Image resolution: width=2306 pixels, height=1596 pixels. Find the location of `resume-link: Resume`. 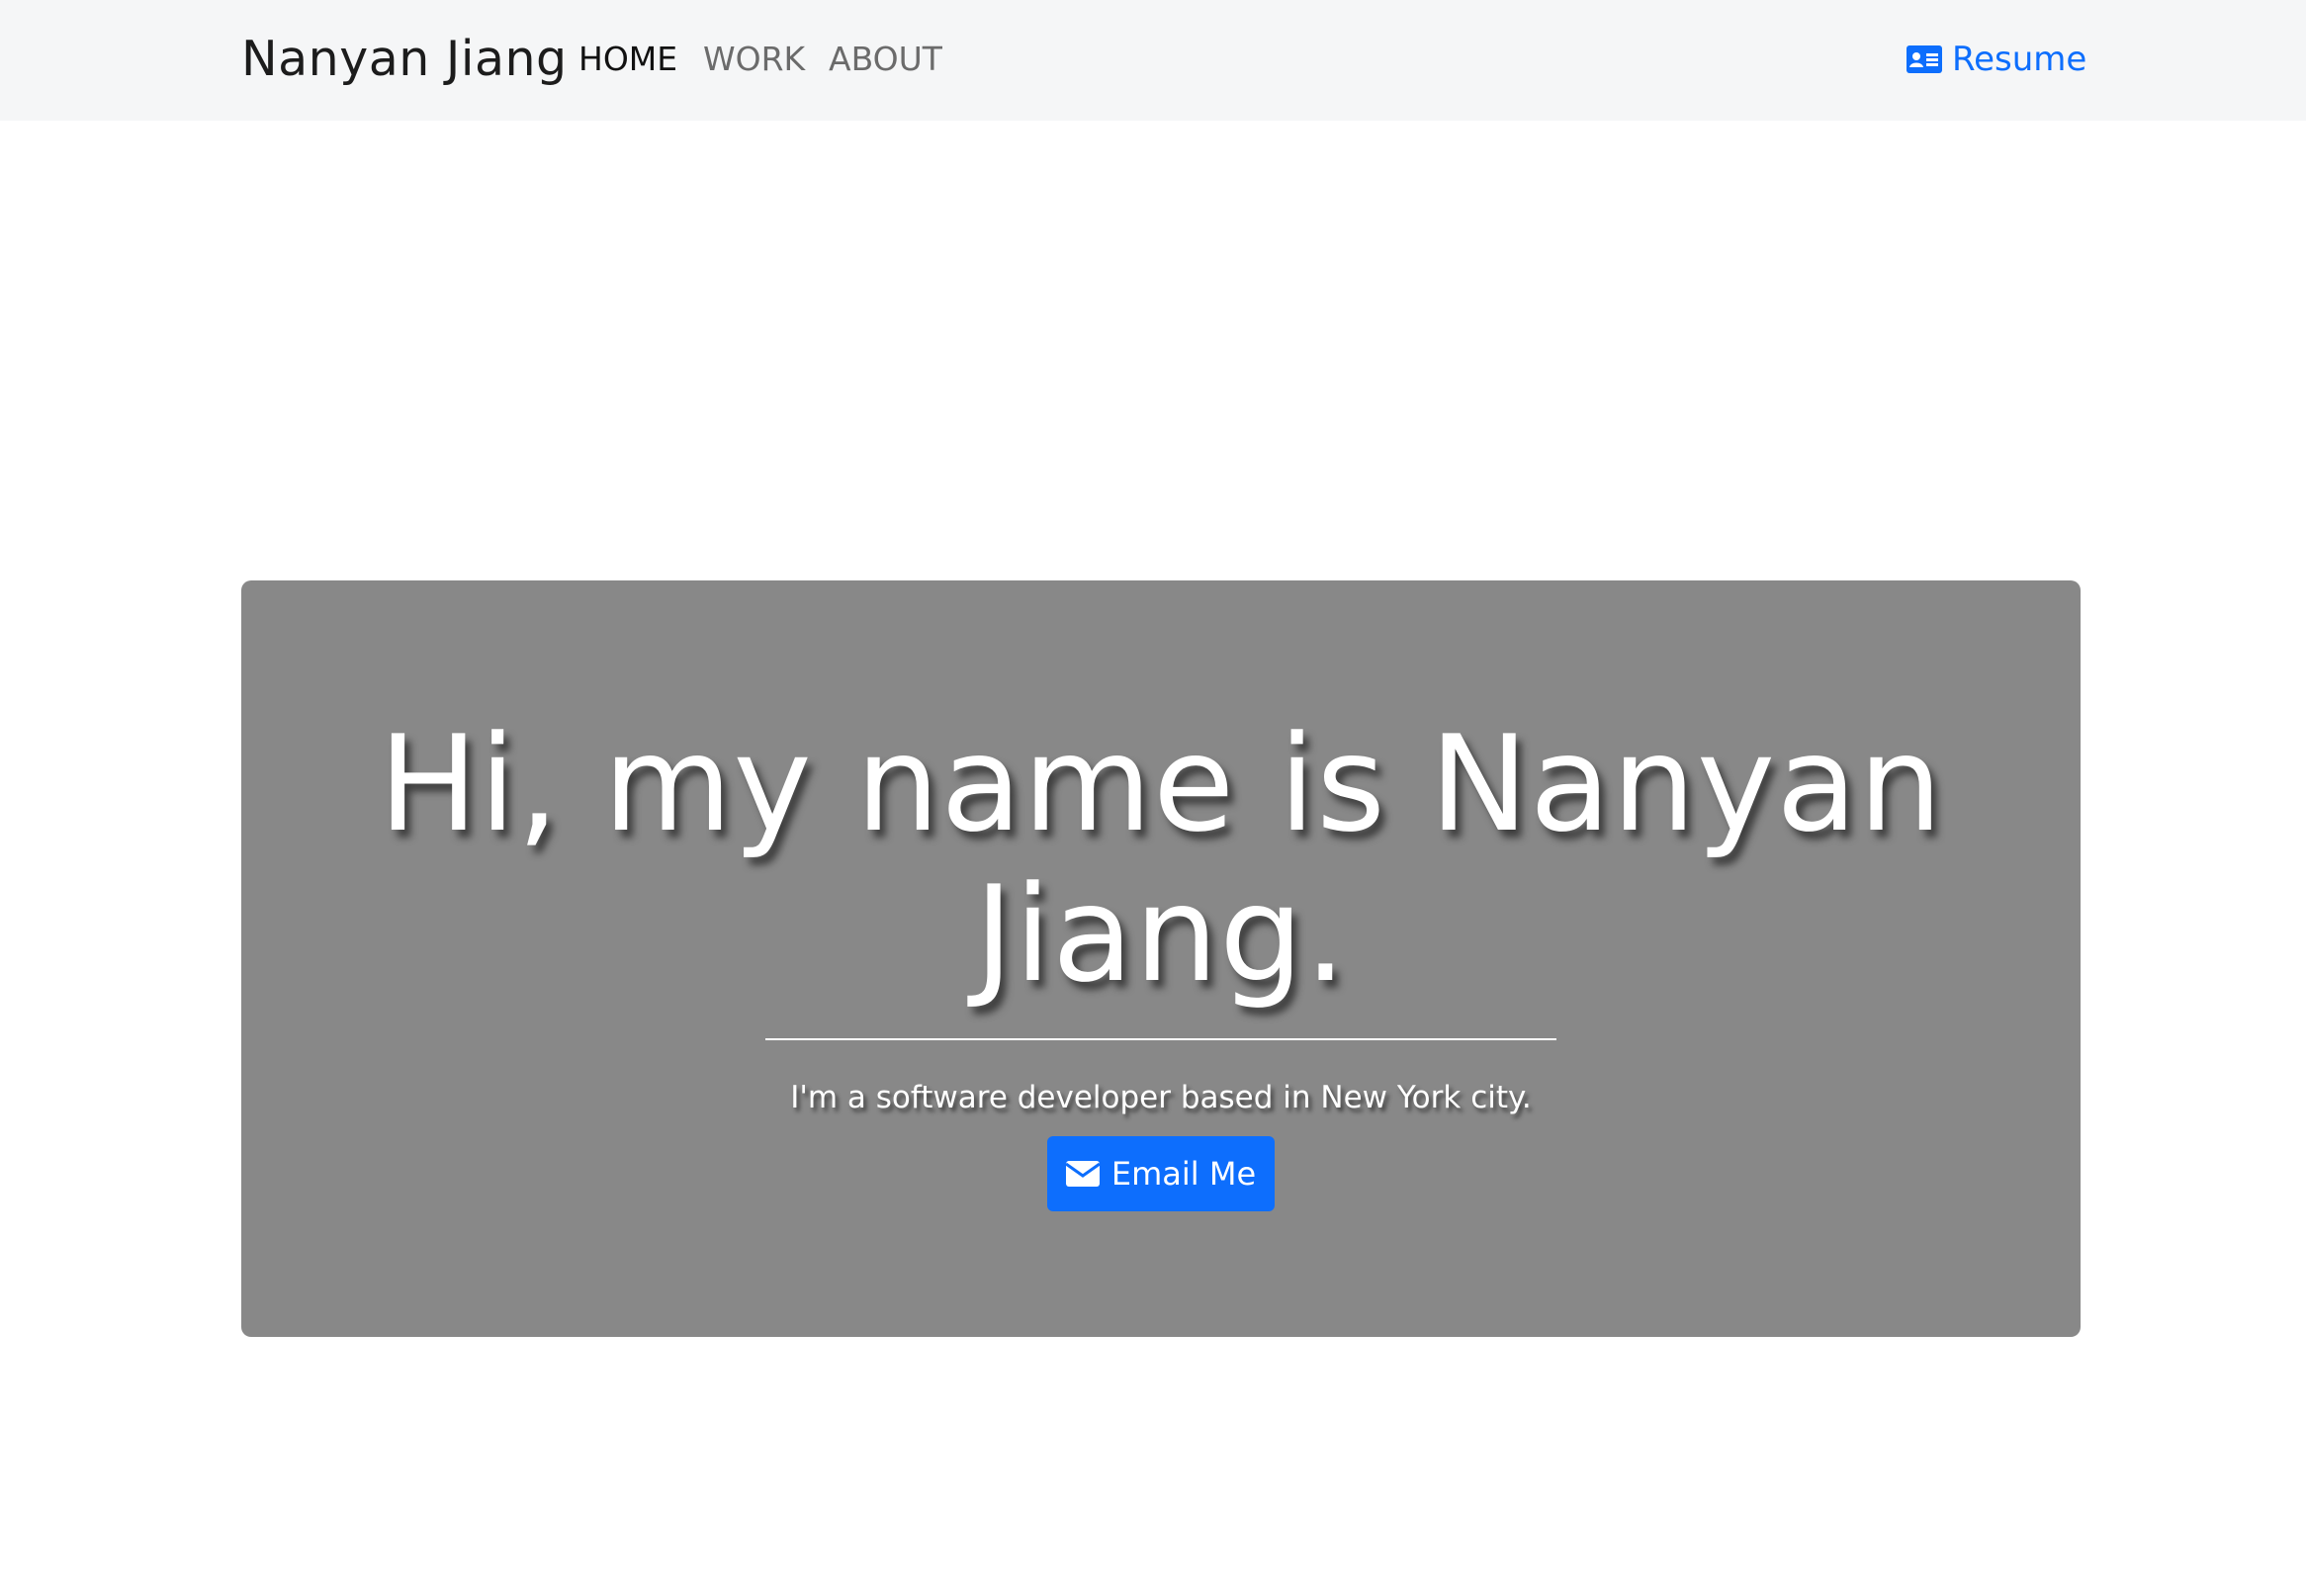

resume-link: Resume is located at coordinates (1996, 59).